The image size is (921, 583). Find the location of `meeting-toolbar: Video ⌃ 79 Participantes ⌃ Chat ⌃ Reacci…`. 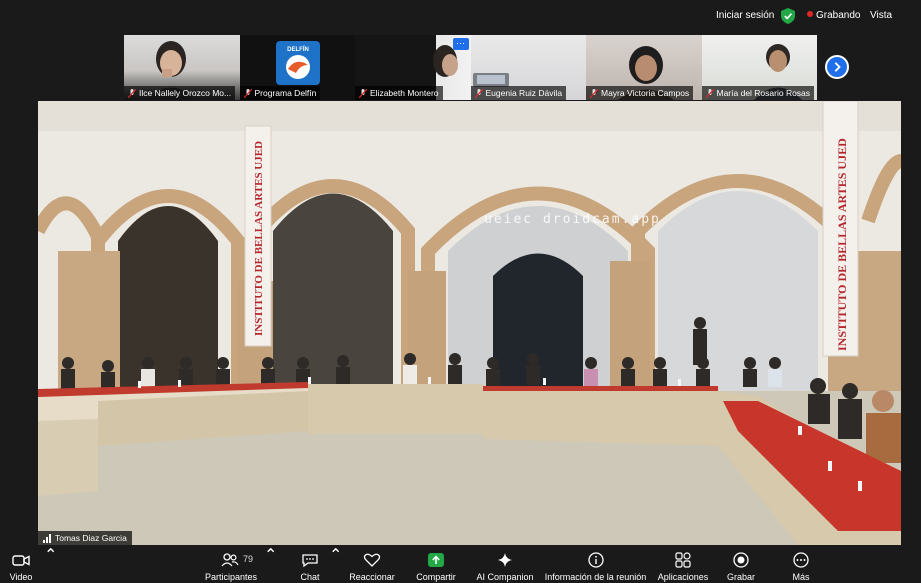

meeting-toolbar: Video ⌃ 79 Participantes ⌃ Chat ⌃ Reacci… is located at coordinates (460, 564).